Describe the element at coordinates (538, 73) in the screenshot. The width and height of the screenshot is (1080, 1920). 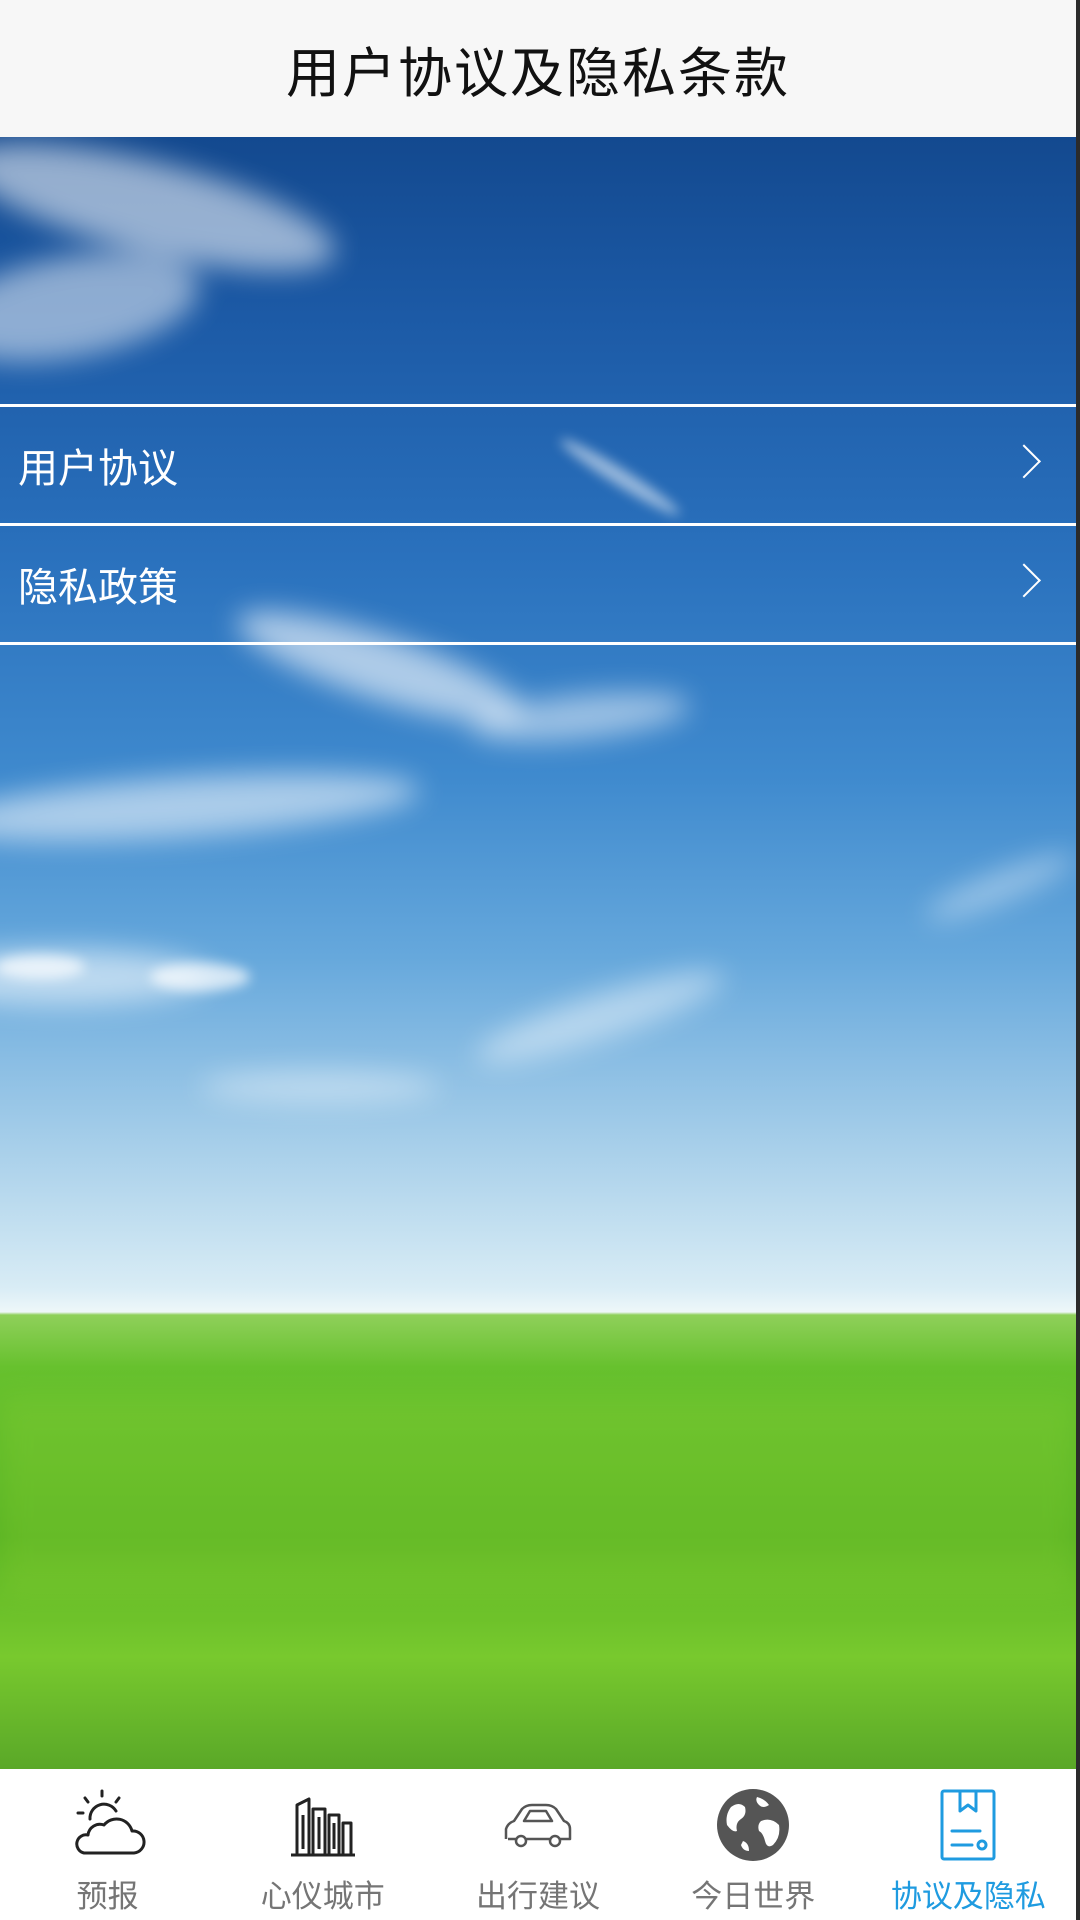
I see `page-title: 用户协议及隐私条款` at that location.